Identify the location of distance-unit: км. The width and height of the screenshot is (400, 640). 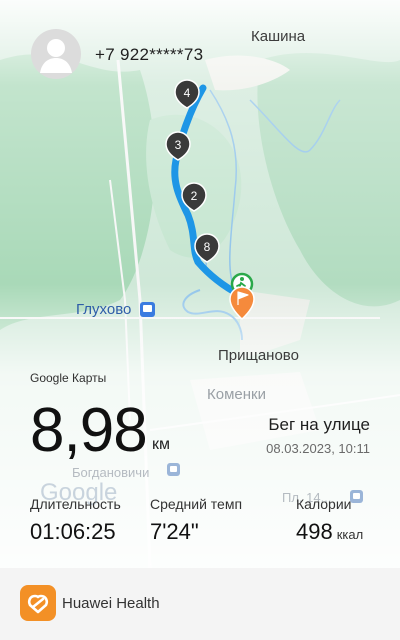
(161, 444).